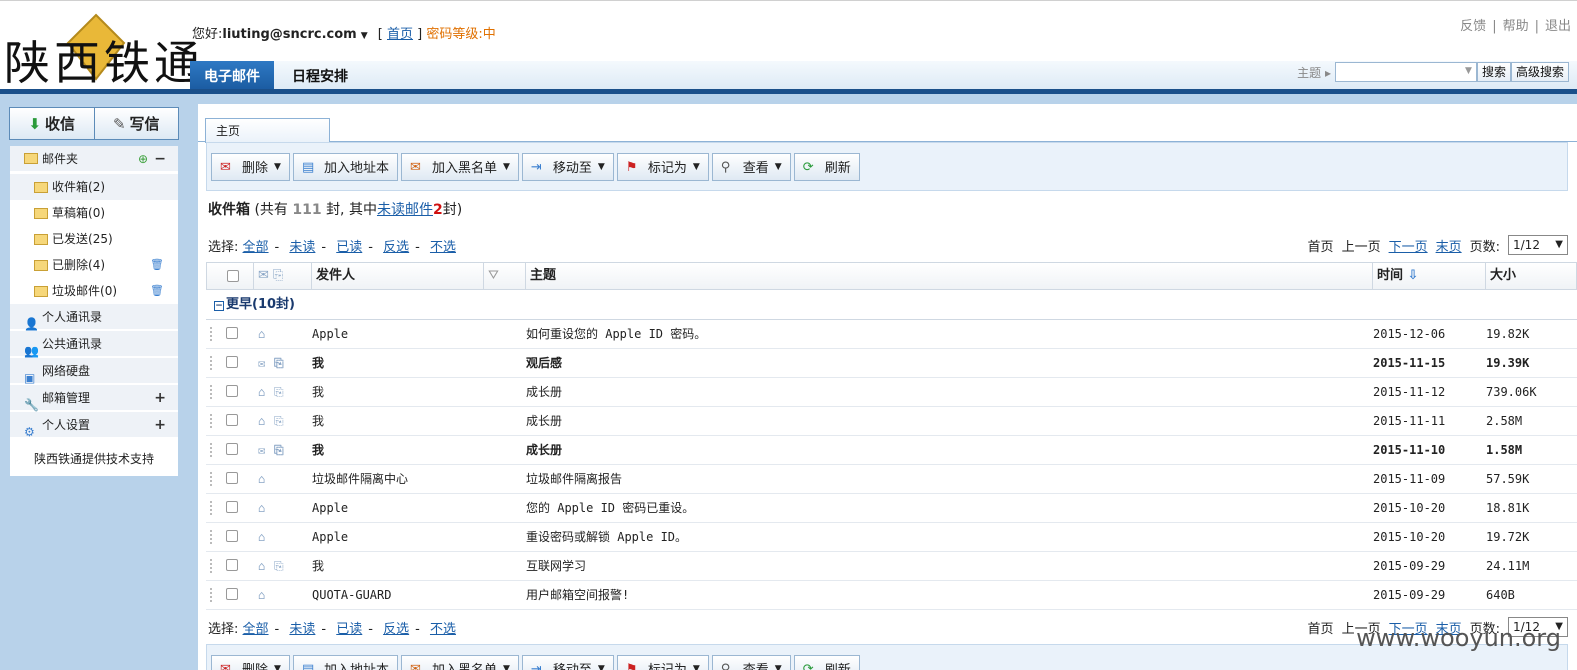  Describe the element at coordinates (891, 363) in the screenshot. I see `table-row: ✉ ⎘ 我 观后感 2015-11-15 19.39K` at that location.